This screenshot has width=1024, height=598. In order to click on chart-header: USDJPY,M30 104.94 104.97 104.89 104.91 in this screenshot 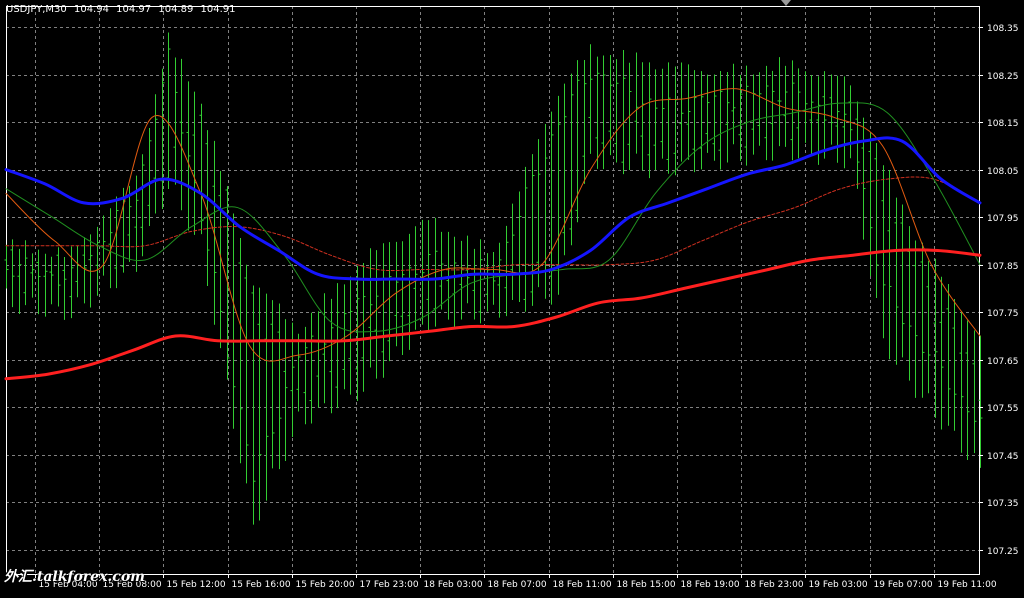, I will do `click(123, 9)`.